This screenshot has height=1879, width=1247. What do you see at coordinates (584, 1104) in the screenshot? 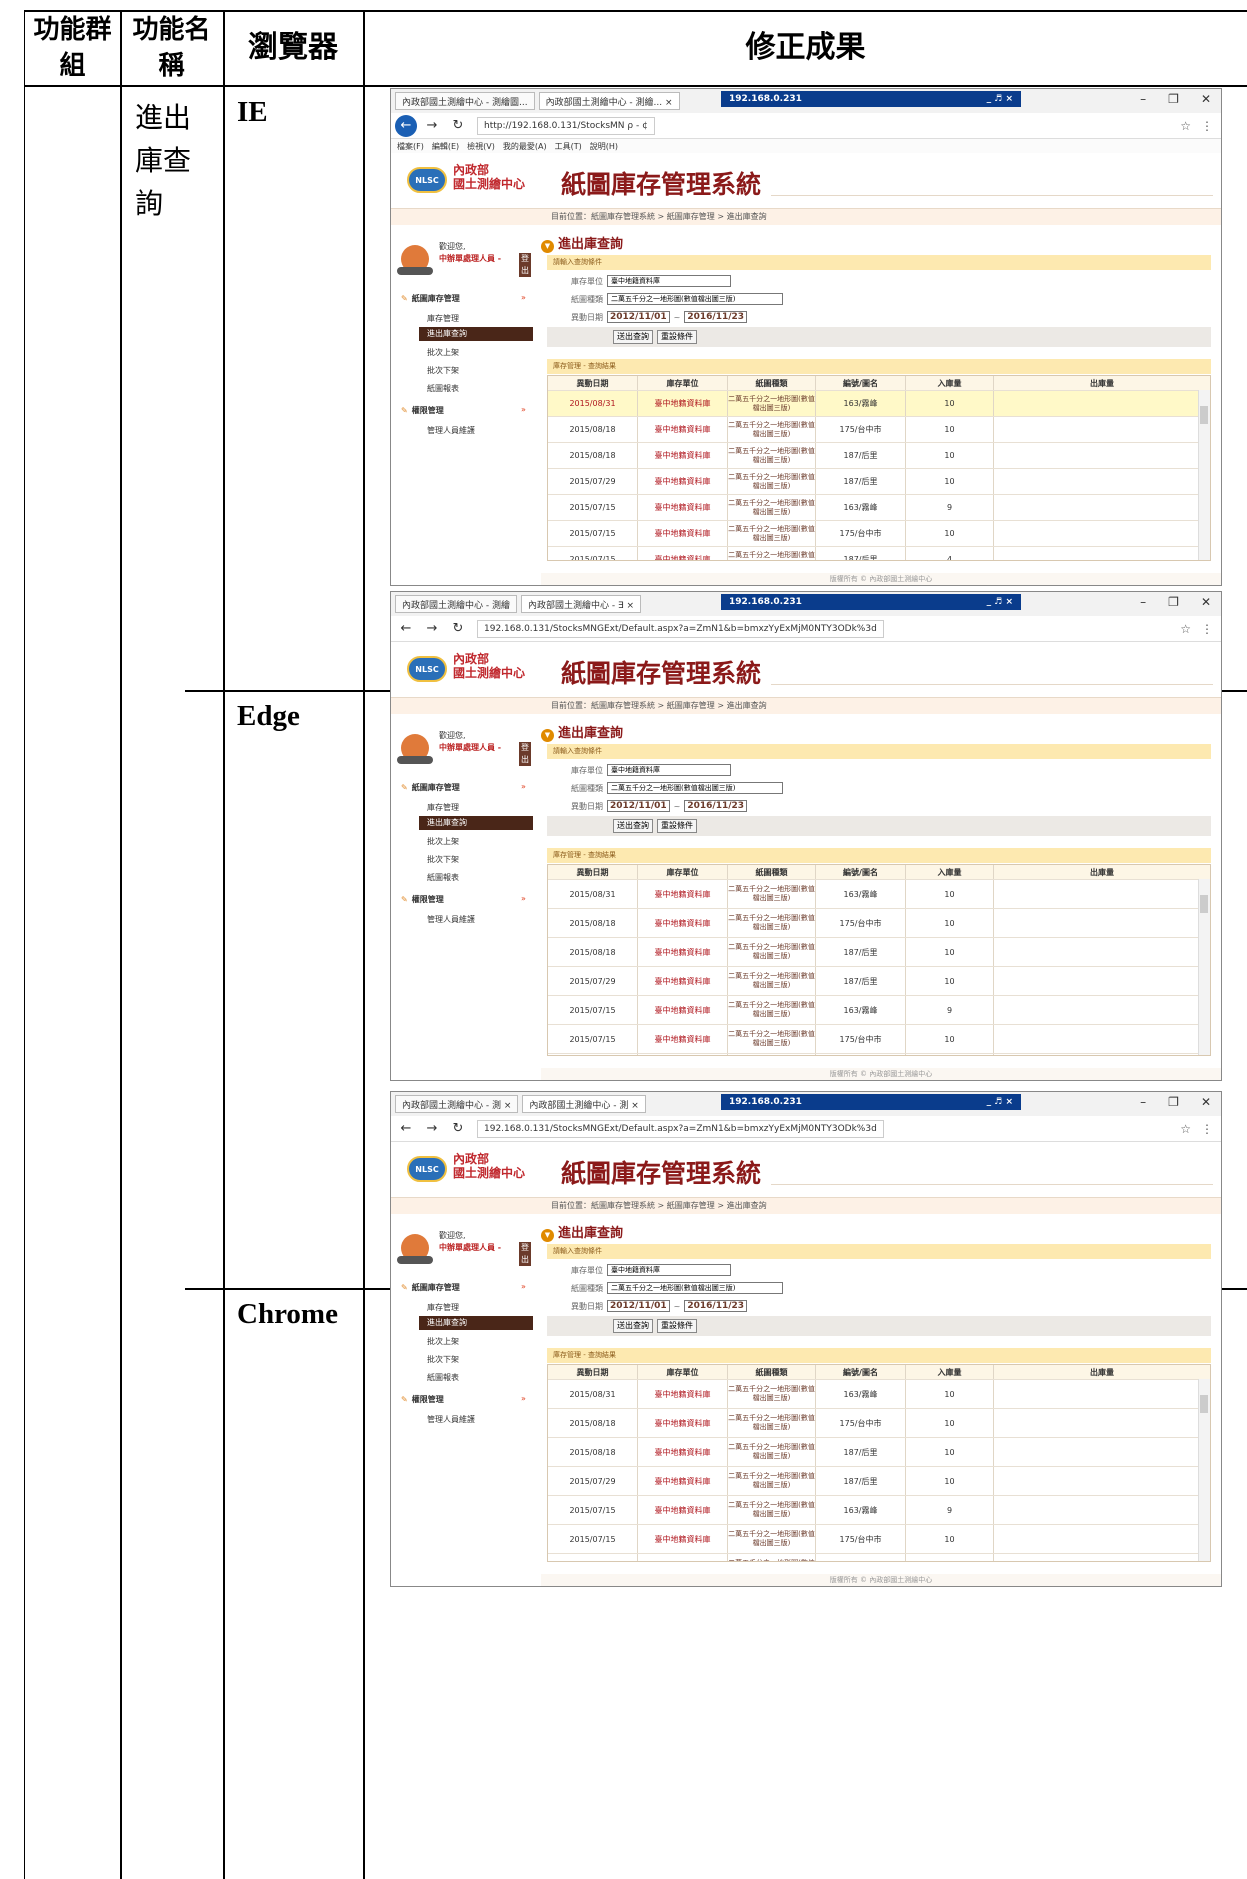
I see `browser-tab-active: 內政部國土測繪中心 - 測 ×` at bounding box center [584, 1104].